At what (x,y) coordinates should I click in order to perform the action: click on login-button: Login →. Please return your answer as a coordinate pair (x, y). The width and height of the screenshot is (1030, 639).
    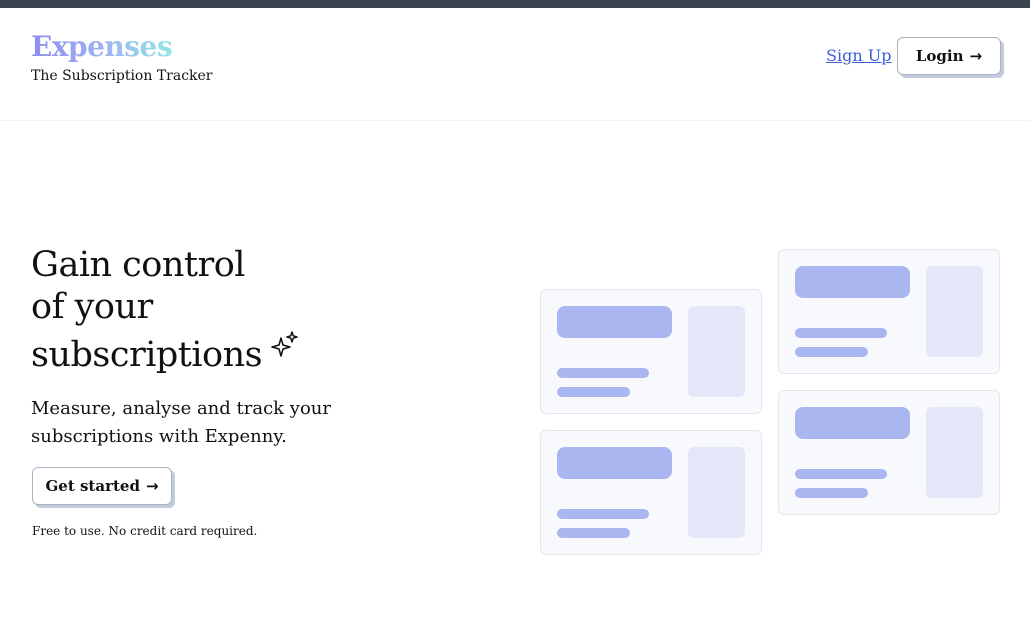
    Looking at the image, I should click on (949, 56).